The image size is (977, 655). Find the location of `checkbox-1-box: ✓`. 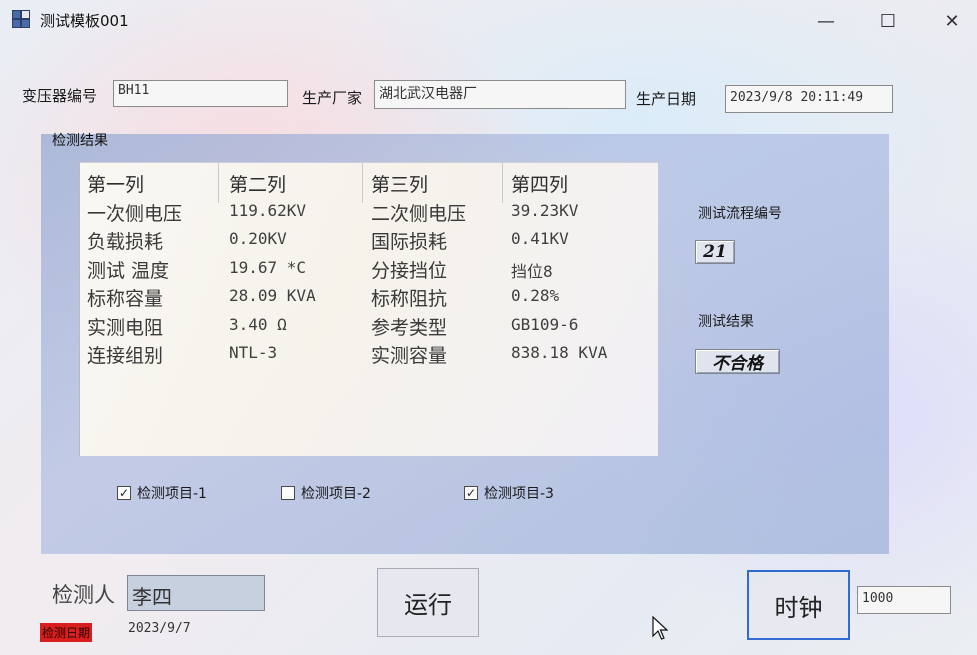

checkbox-1-box: ✓ is located at coordinates (124, 493).